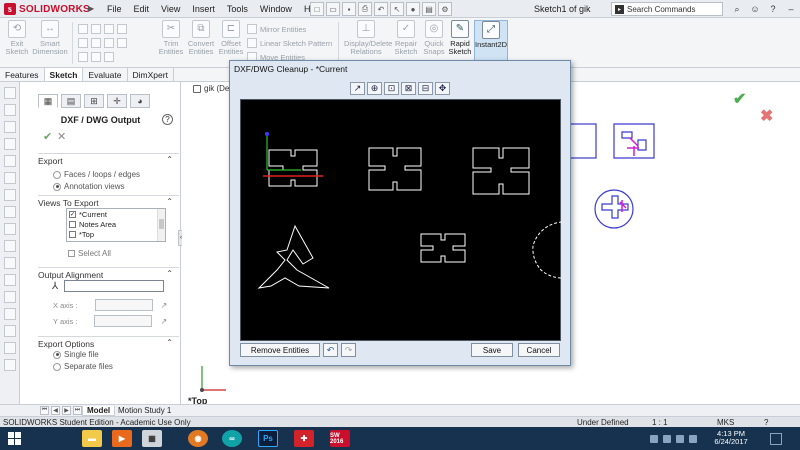 Image resolution: width=800 pixels, height=450 pixels. I want to click on reverse-direction-icon: ↗, so click(163, 321).